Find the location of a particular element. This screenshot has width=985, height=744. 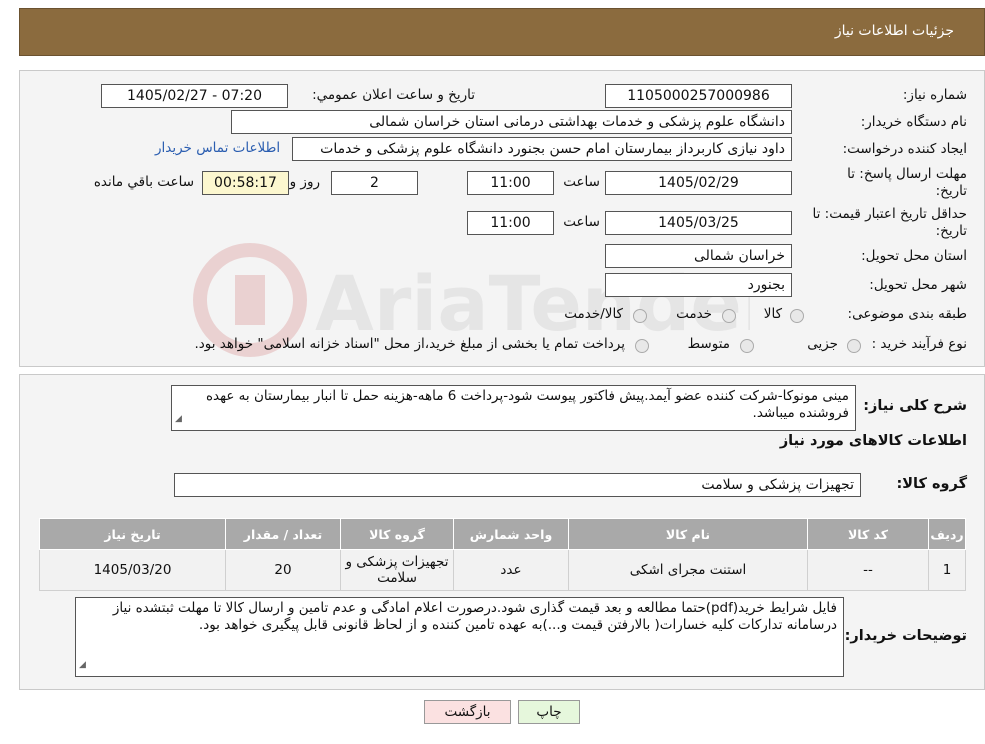

deadline-time-label: ساعت is located at coordinates (581, 182).